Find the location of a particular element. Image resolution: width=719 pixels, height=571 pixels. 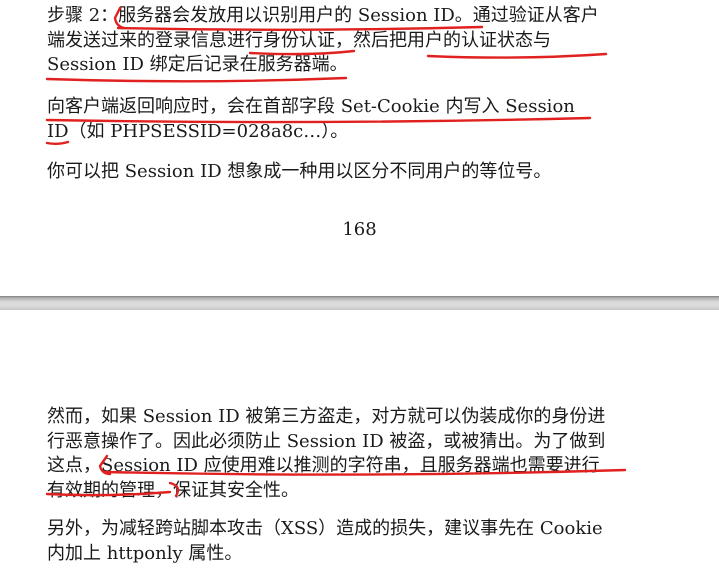

text-line: 内加上 httponly 属性。 is located at coordinates (145, 553).